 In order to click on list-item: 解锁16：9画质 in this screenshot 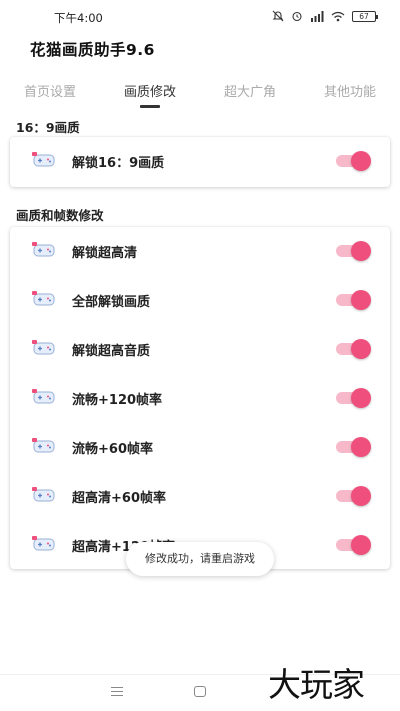, I will do `click(200, 161)`.